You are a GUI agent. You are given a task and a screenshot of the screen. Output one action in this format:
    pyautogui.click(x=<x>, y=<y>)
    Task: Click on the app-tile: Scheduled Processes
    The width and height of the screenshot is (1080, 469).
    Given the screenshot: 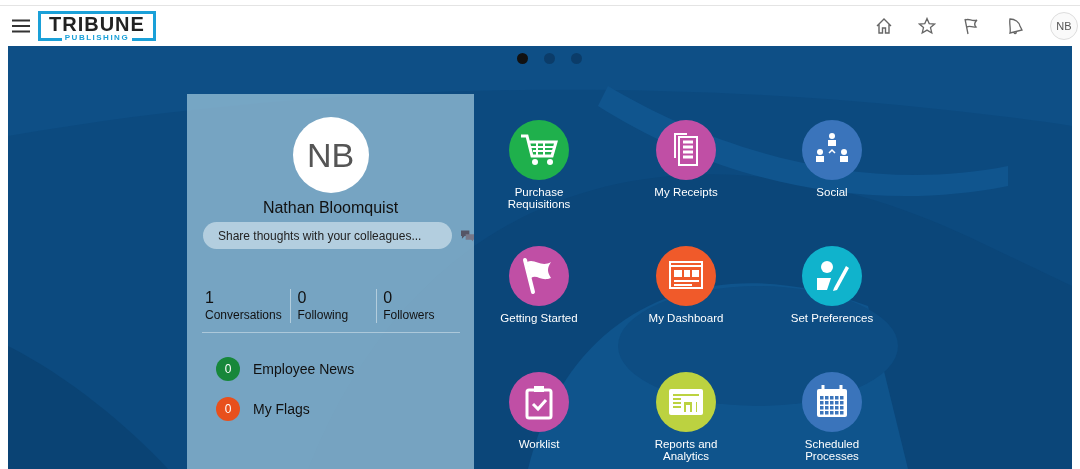 What is the action you would take?
    pyautogui.click(x=832, y=420)
    